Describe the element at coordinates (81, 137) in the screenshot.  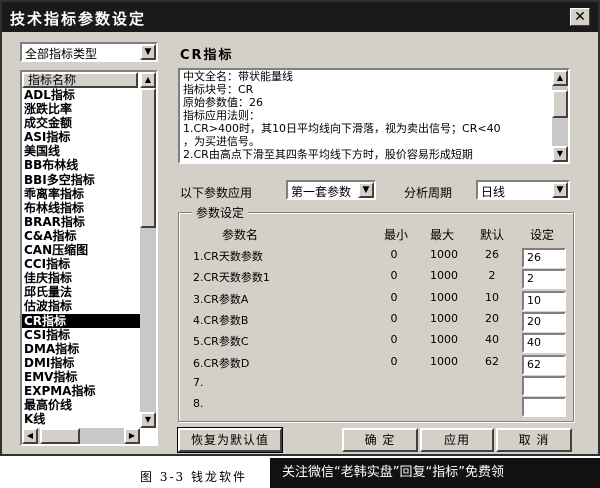
I see `list-item: ASI指标` at that location.